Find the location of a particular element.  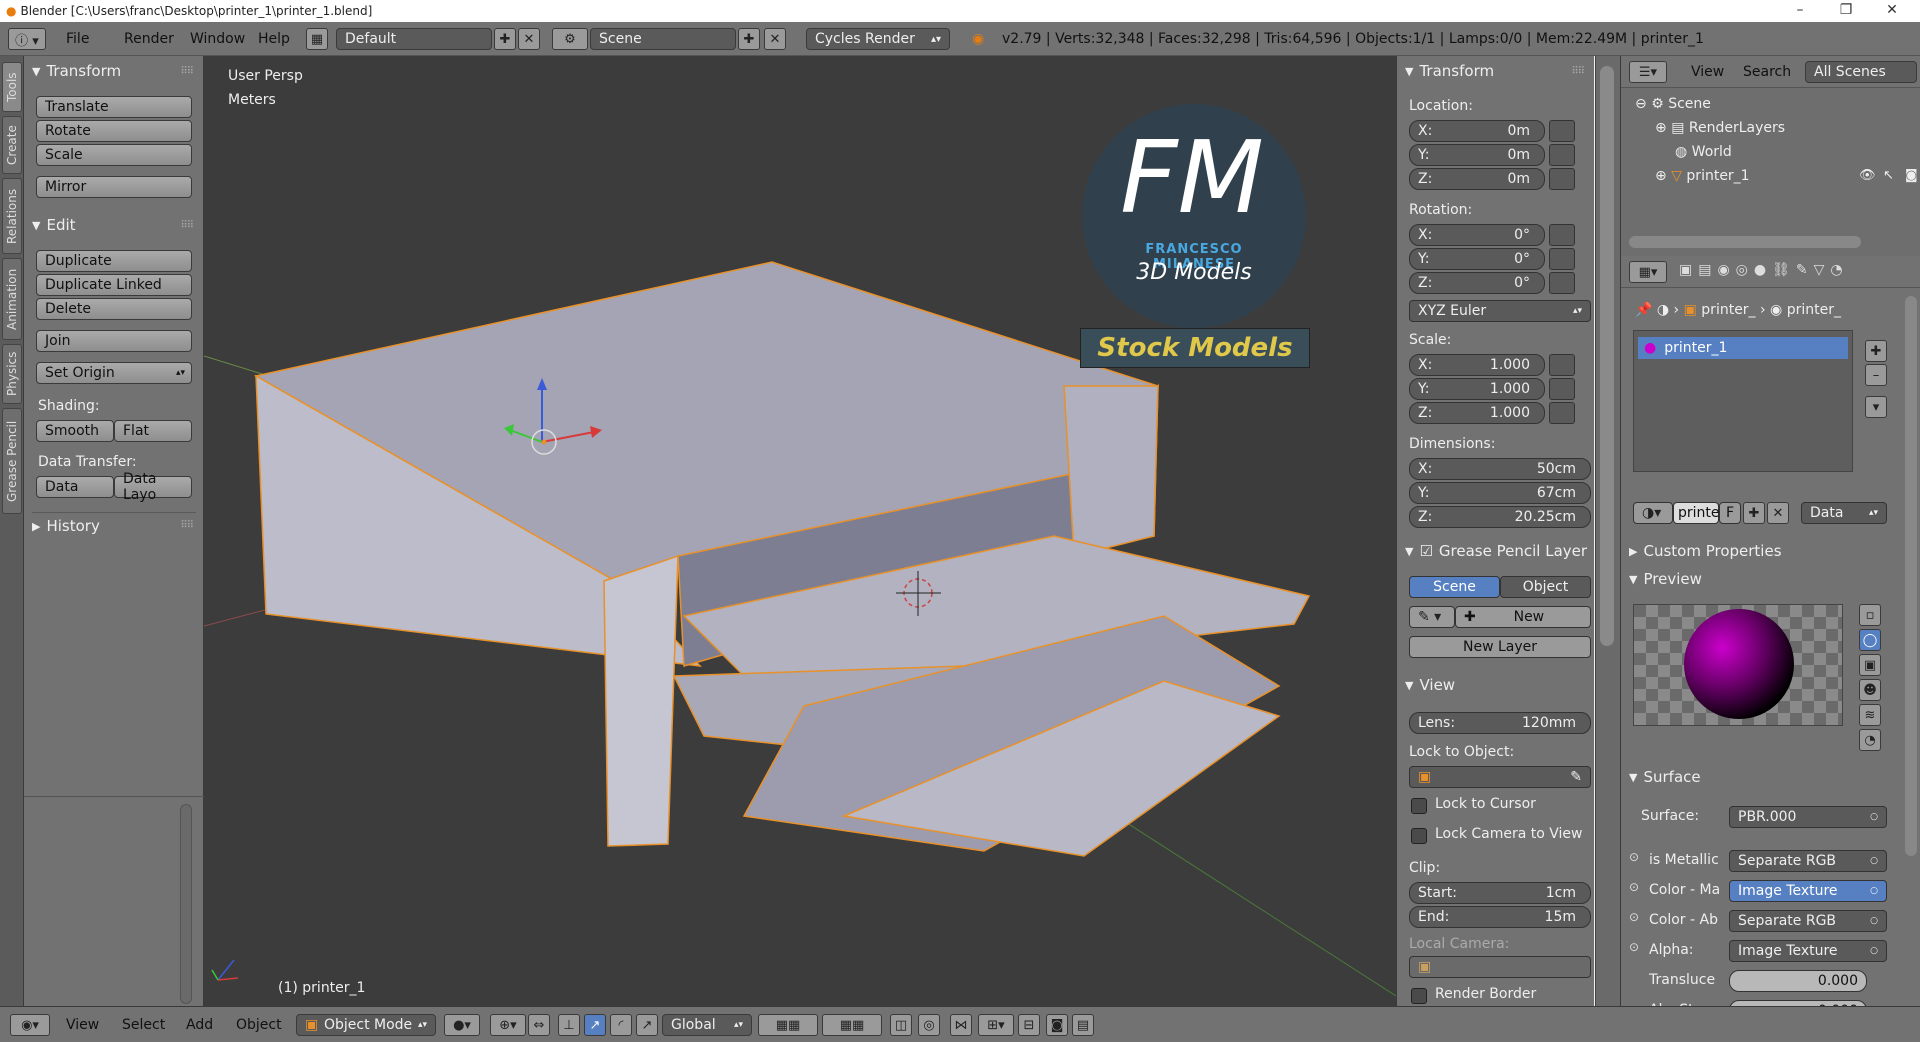

renderable-camera-icon: ◙ is located at coordinates (1911, 175).